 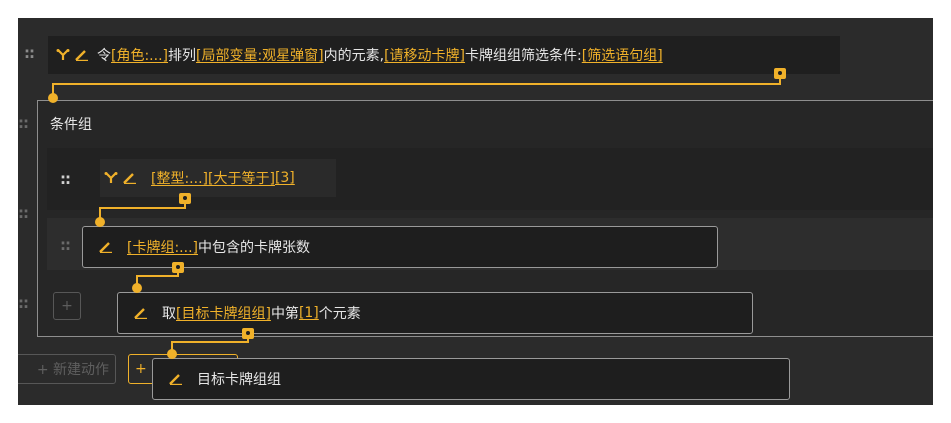 I want to click on add-condition-button: +, so click(x=67, y=306).